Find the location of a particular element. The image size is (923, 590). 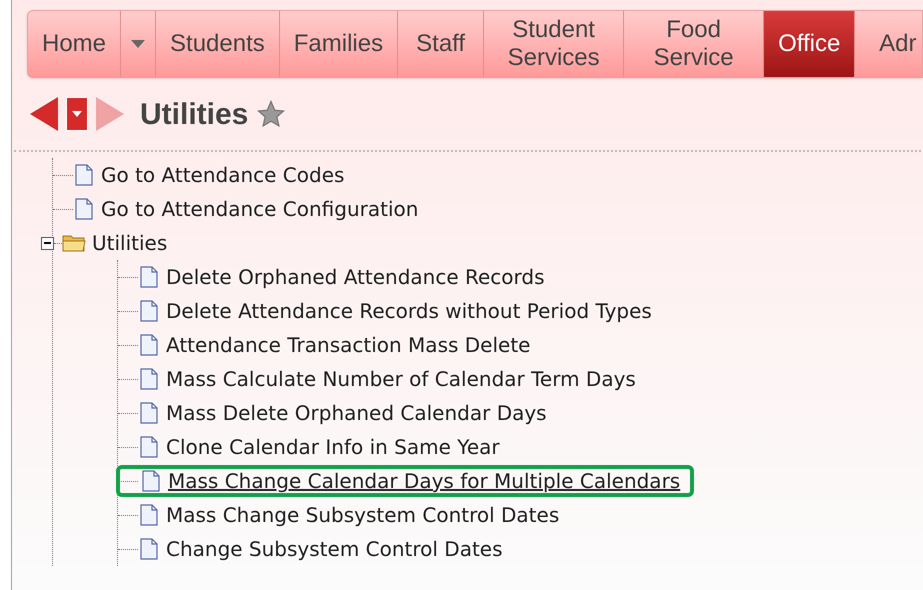

tree-link: Mass Change Subsystem Control Dates is located at coordinates (363, 515).